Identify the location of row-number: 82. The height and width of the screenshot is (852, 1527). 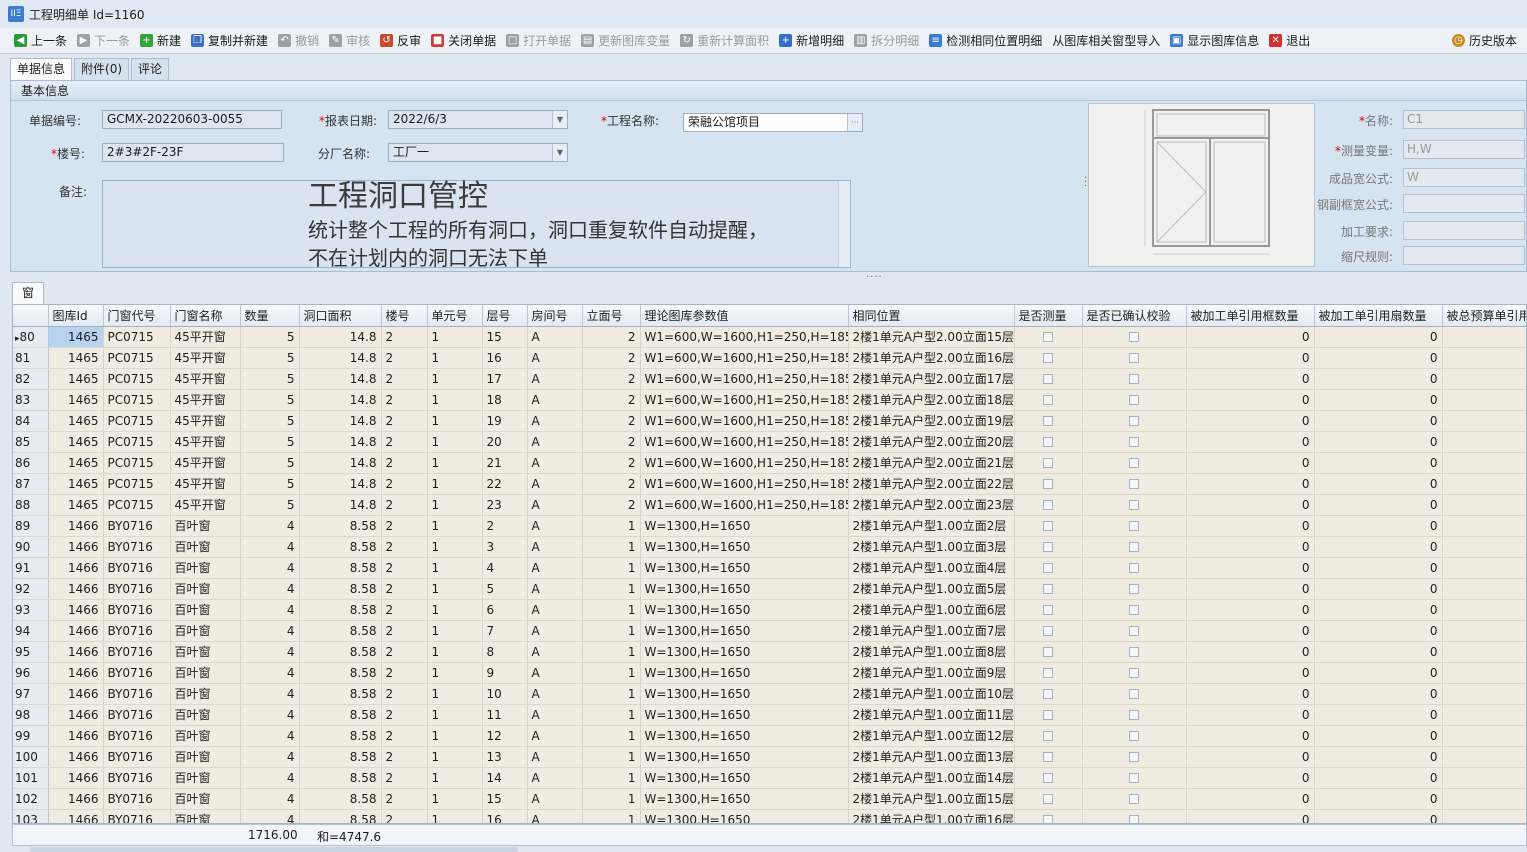
(31, 379).